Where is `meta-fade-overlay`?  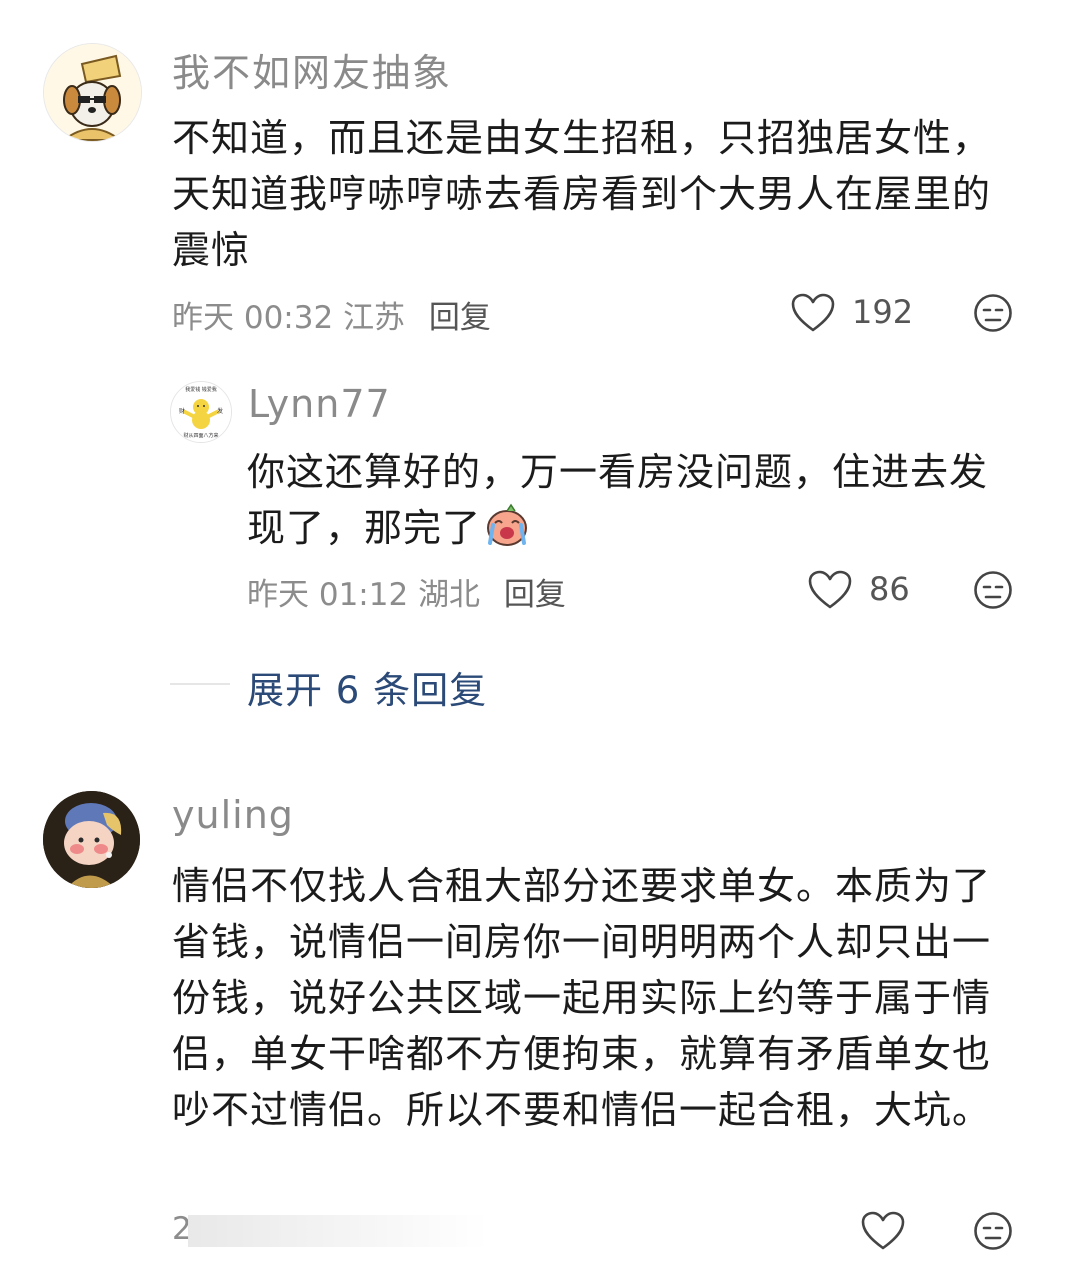 meta-fade-overlay is located at coordinates (338, 1231).